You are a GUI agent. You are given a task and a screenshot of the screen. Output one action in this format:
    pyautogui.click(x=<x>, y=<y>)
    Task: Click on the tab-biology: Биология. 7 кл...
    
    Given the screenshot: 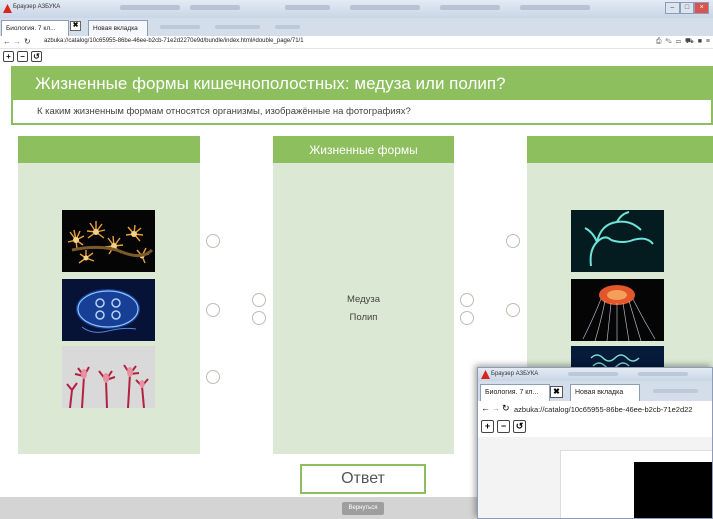 What is the action you would take?
    pyautogui.click(x=35, y=28)
    